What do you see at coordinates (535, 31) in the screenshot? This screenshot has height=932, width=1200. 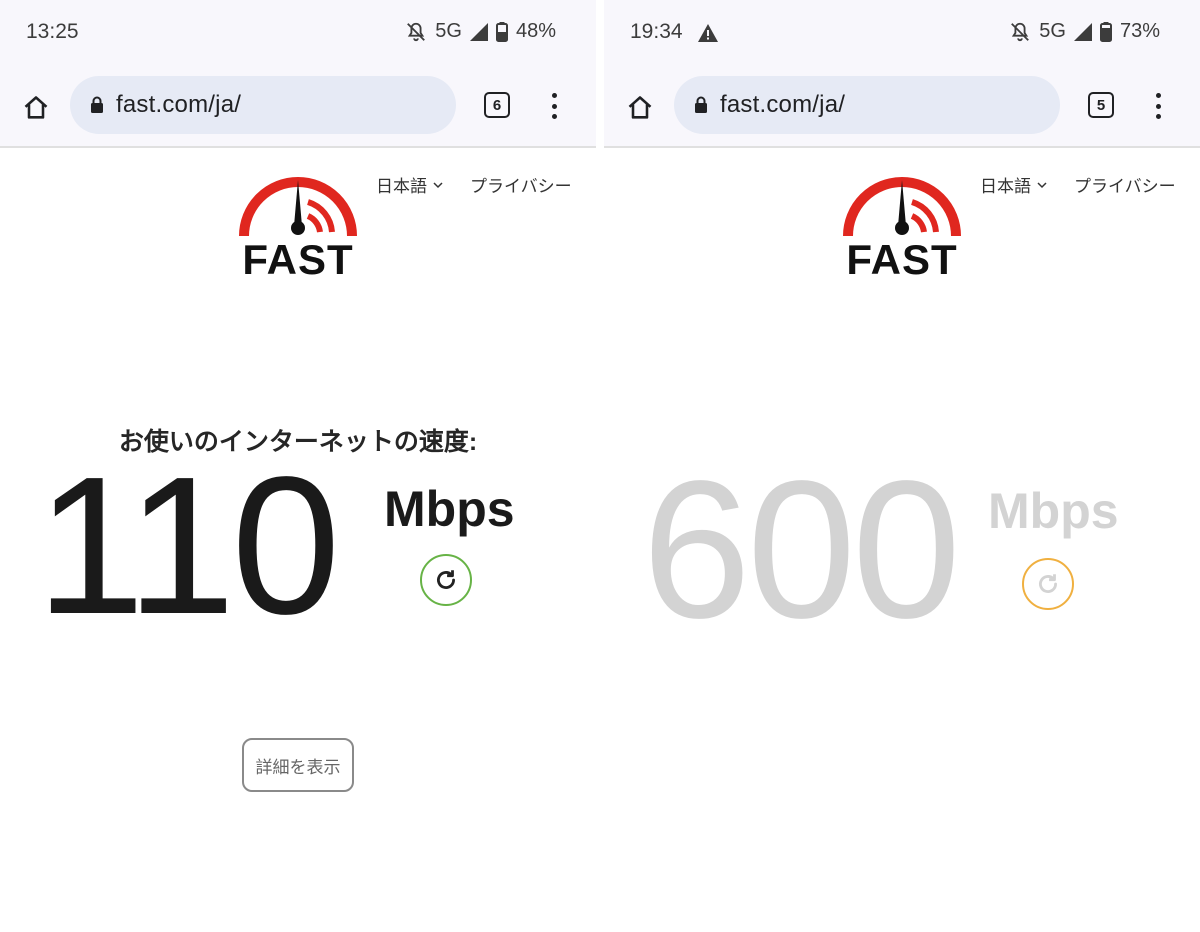 I see `battery-percent: 48%` at bounding box center [535, 31].